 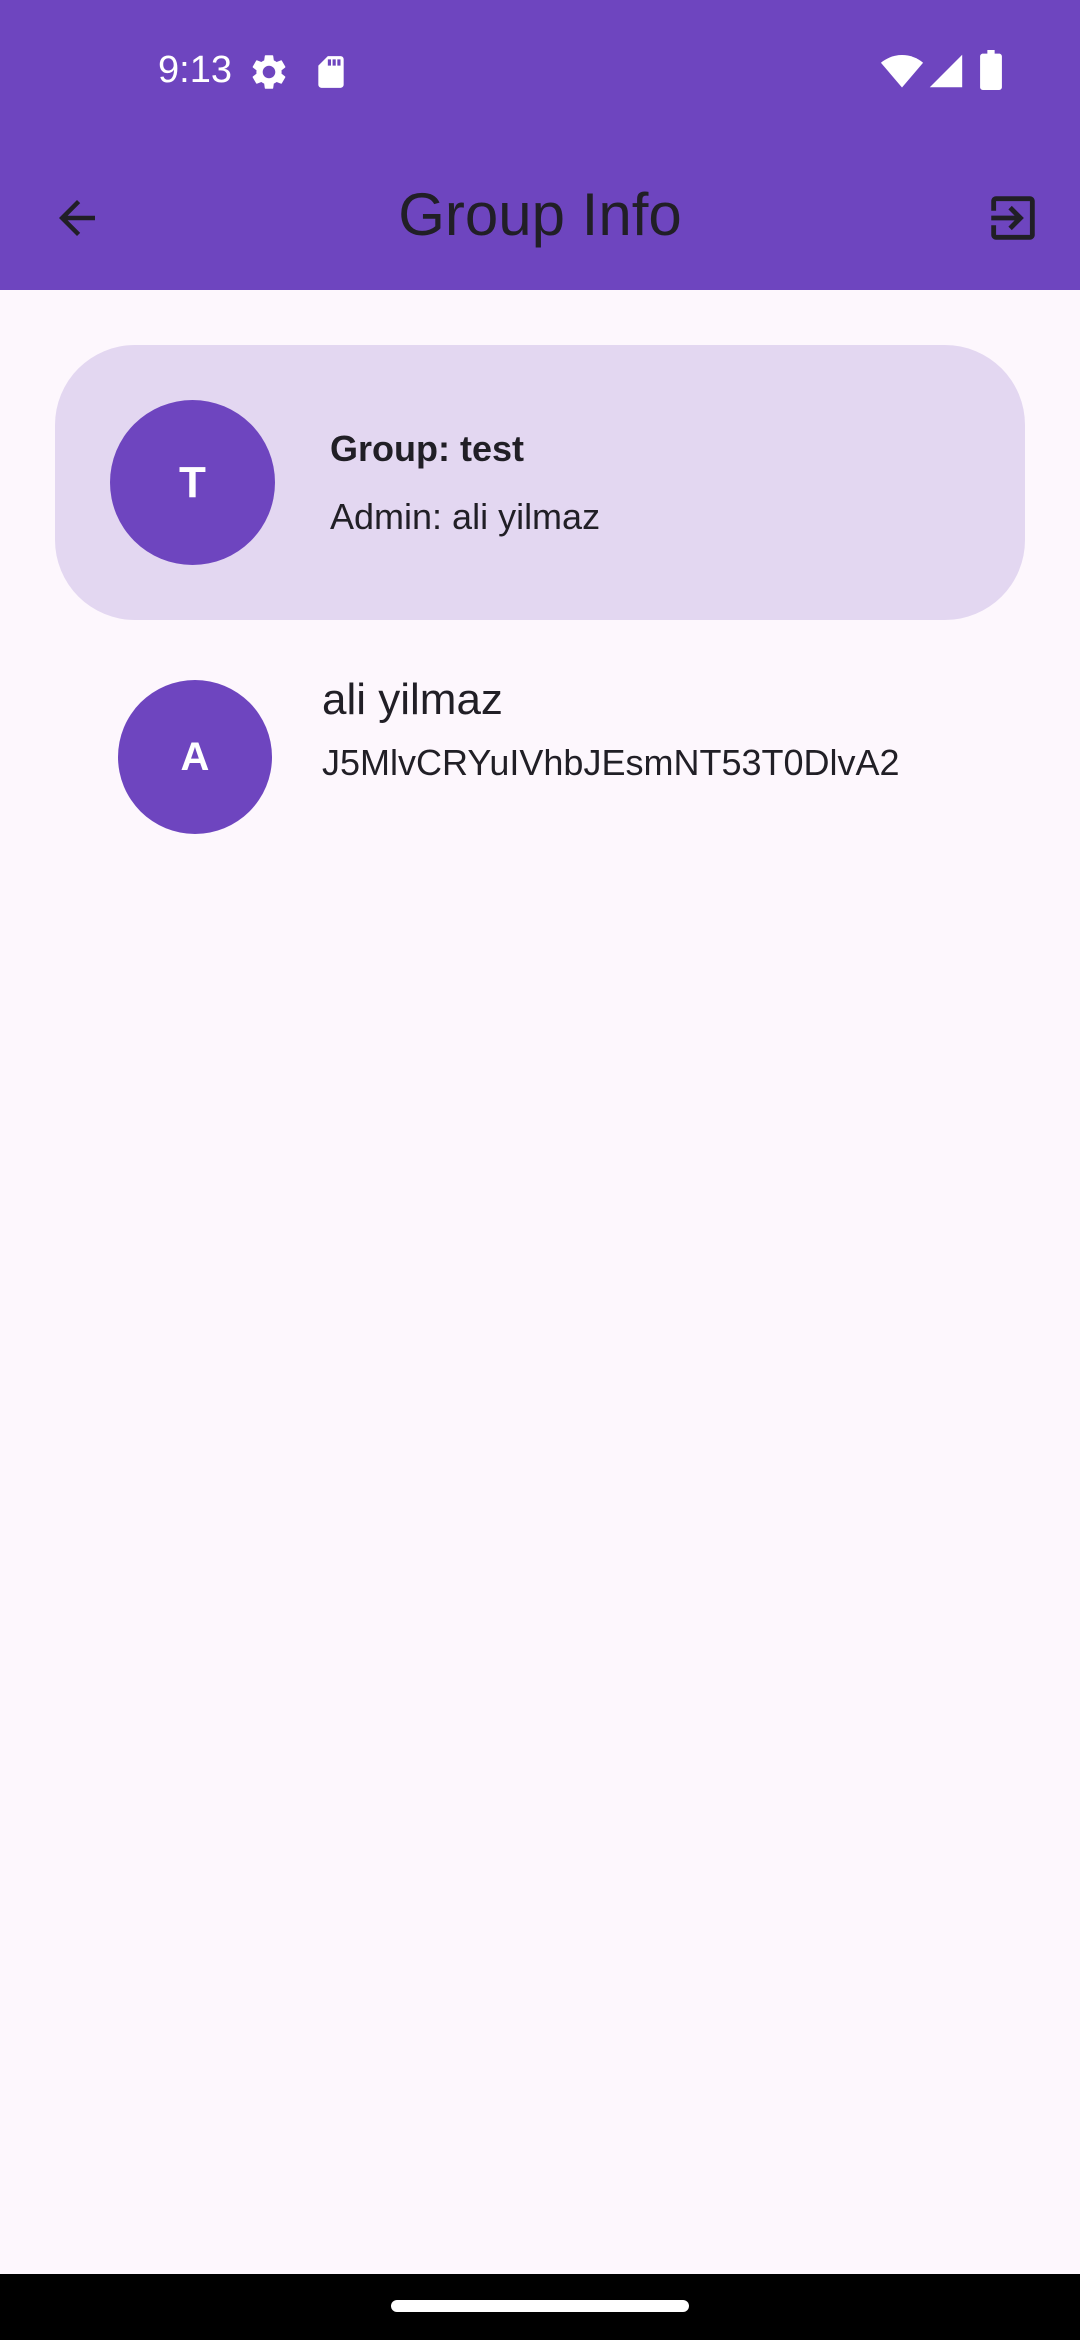 I want to click on member-avatar: A, so click(x=195, y=757).